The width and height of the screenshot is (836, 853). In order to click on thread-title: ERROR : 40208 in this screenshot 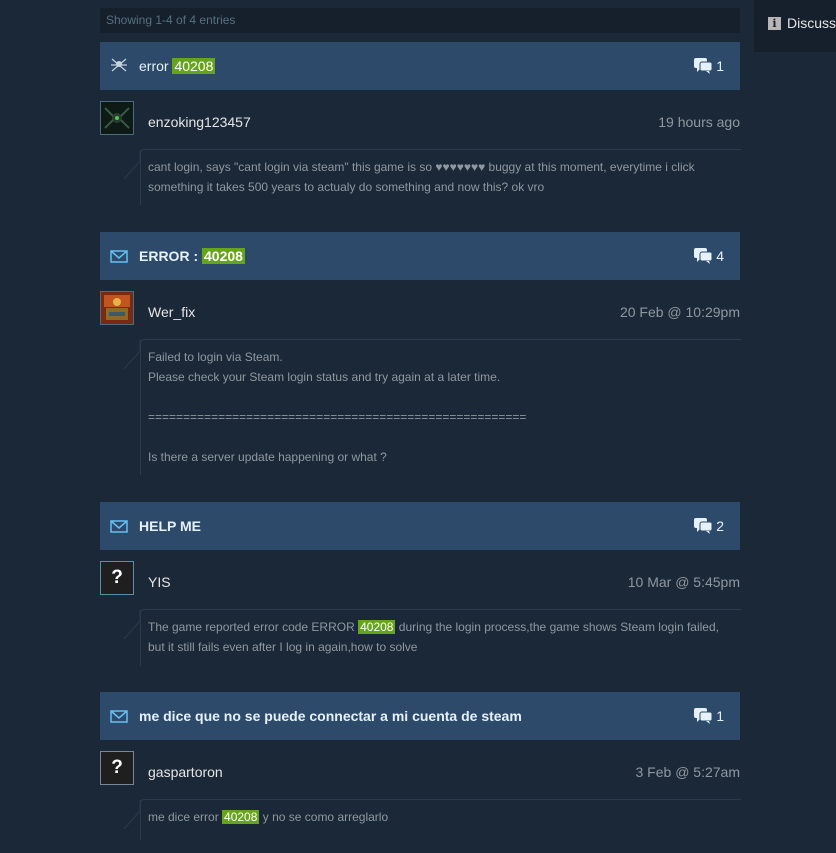, I will do `click(192, 256)`.